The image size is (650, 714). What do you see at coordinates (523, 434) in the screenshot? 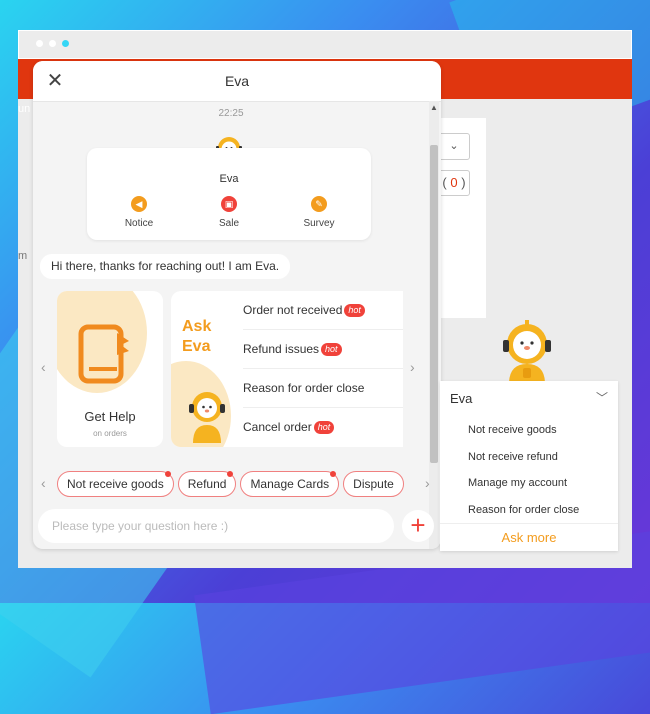
I see `eva-suggestion-item: Not receive goods` at bounding box center [523, 434].